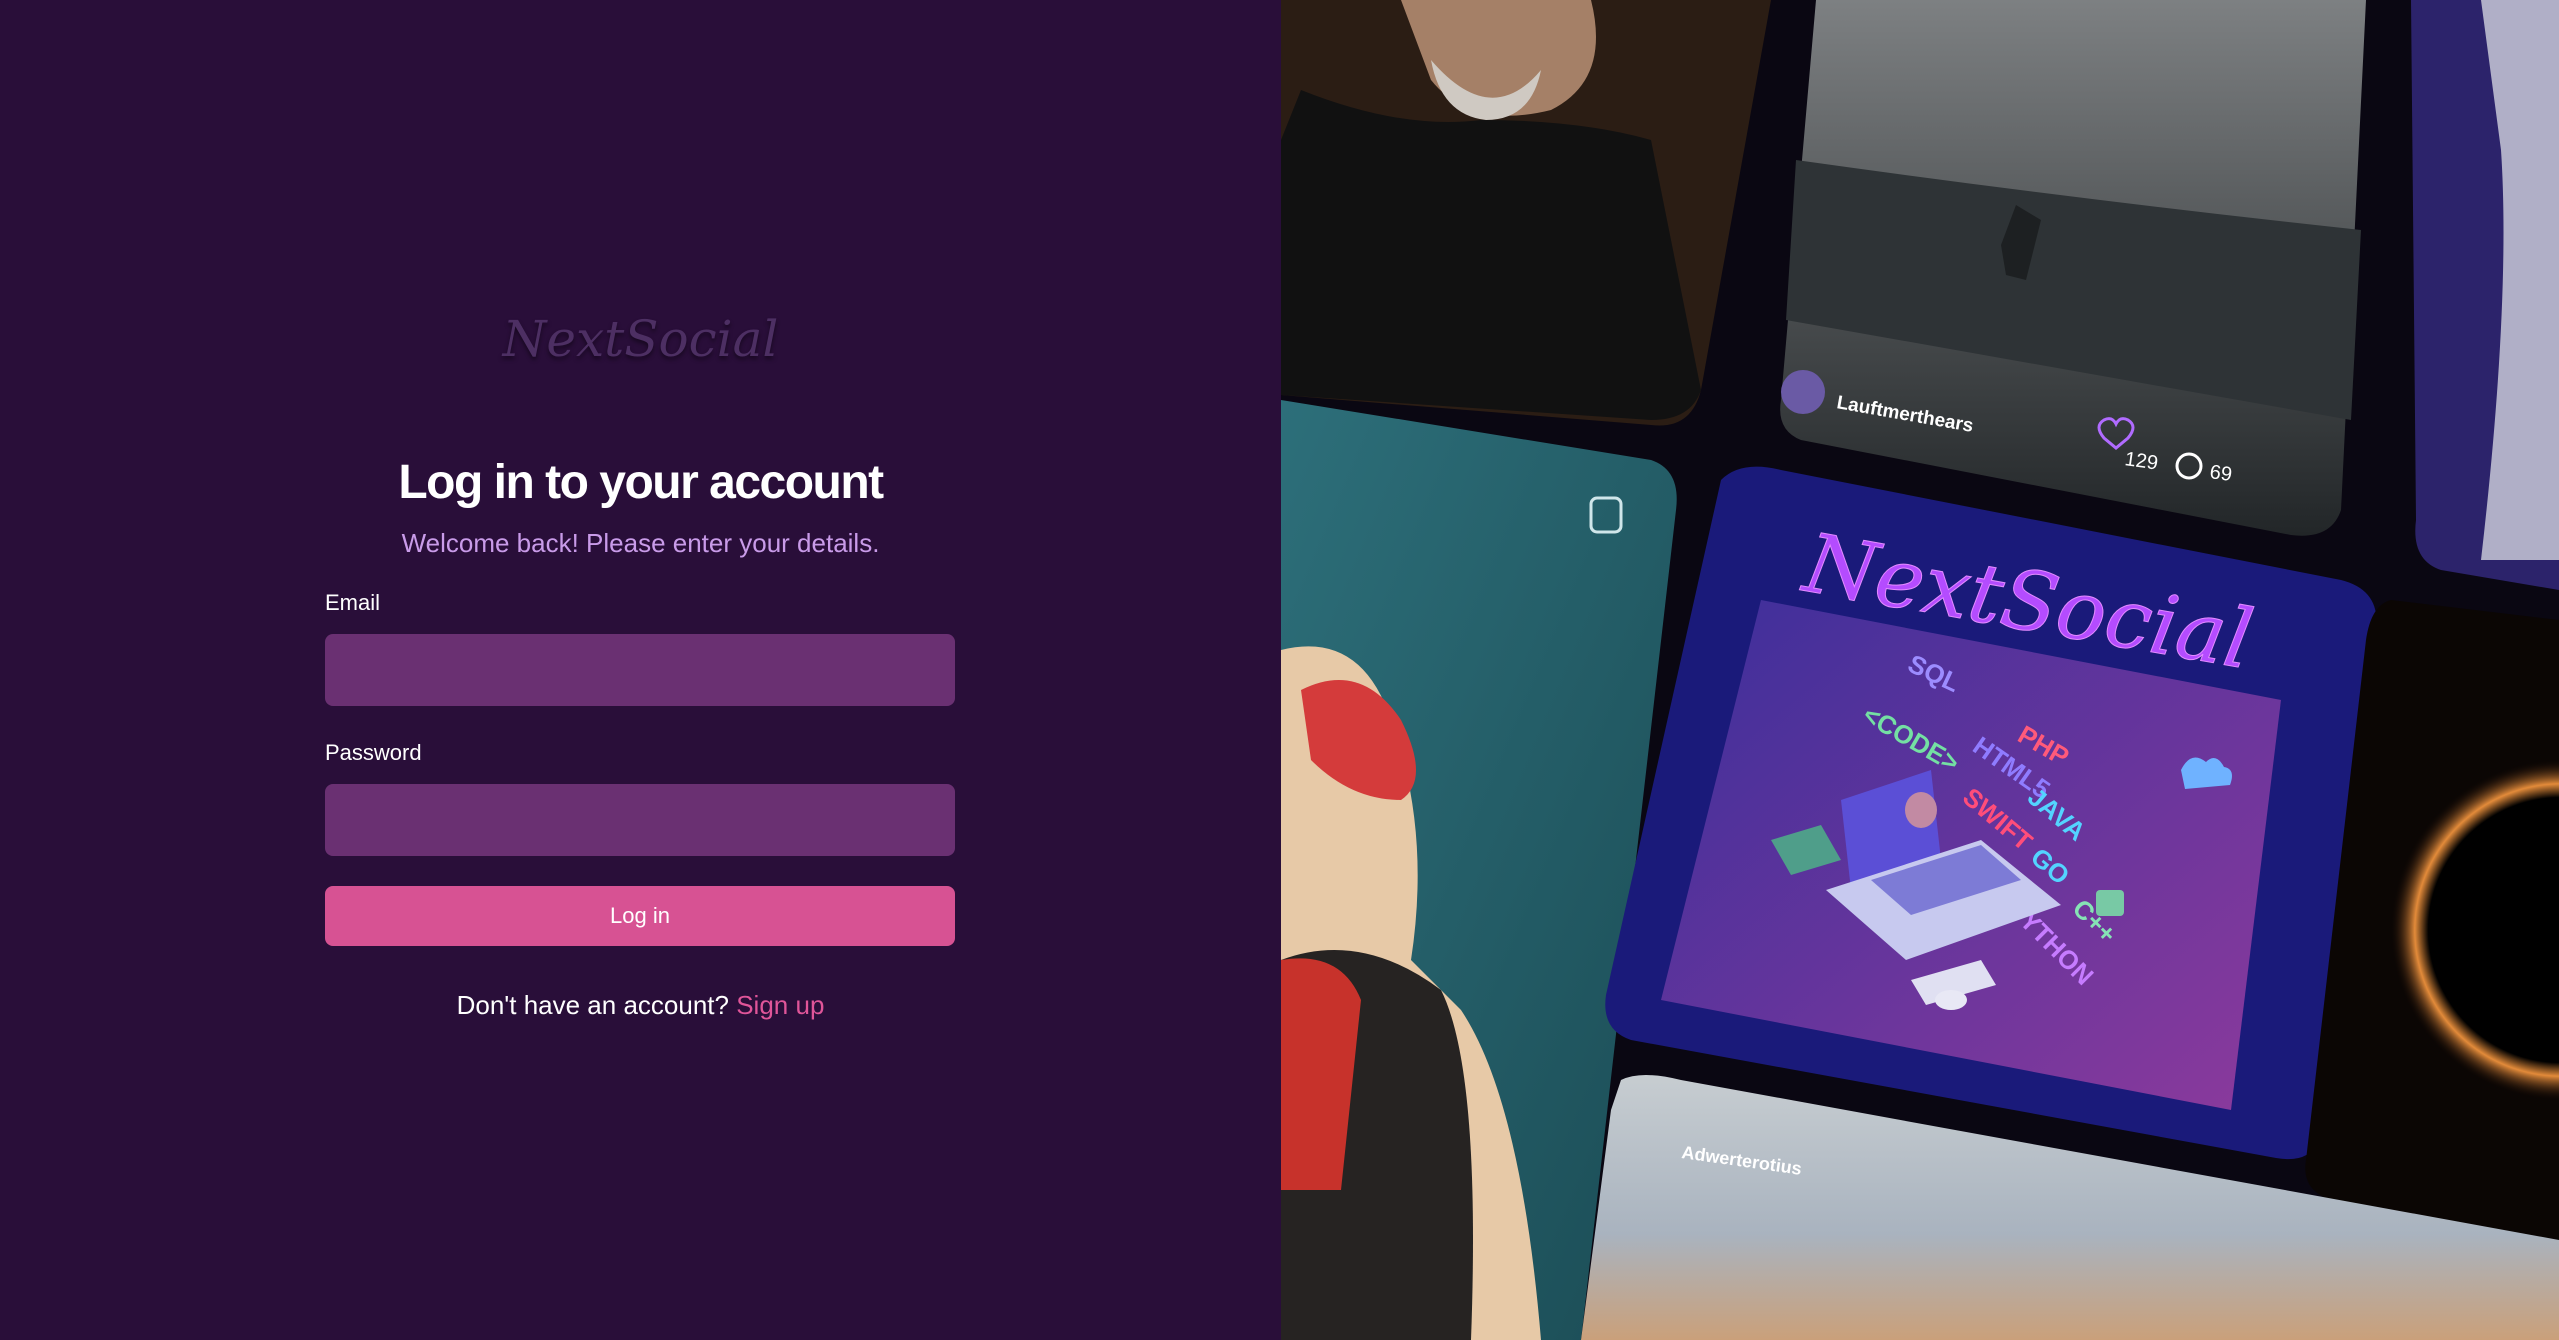 The image size is (2559, 1340). What do you see at coordinates (640, 916) in the screenshot?
I see `login-button: Log in` at bounding box center [640, 916].